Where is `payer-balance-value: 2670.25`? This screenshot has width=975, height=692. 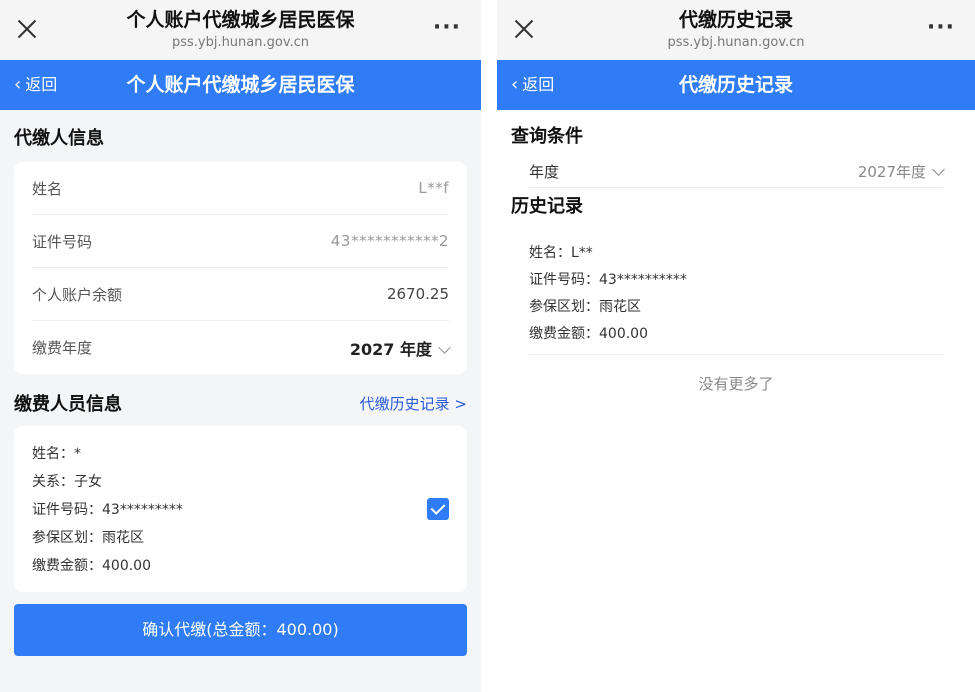 payer-balance-value: 2670.25 is located at coordinates (417, 294).